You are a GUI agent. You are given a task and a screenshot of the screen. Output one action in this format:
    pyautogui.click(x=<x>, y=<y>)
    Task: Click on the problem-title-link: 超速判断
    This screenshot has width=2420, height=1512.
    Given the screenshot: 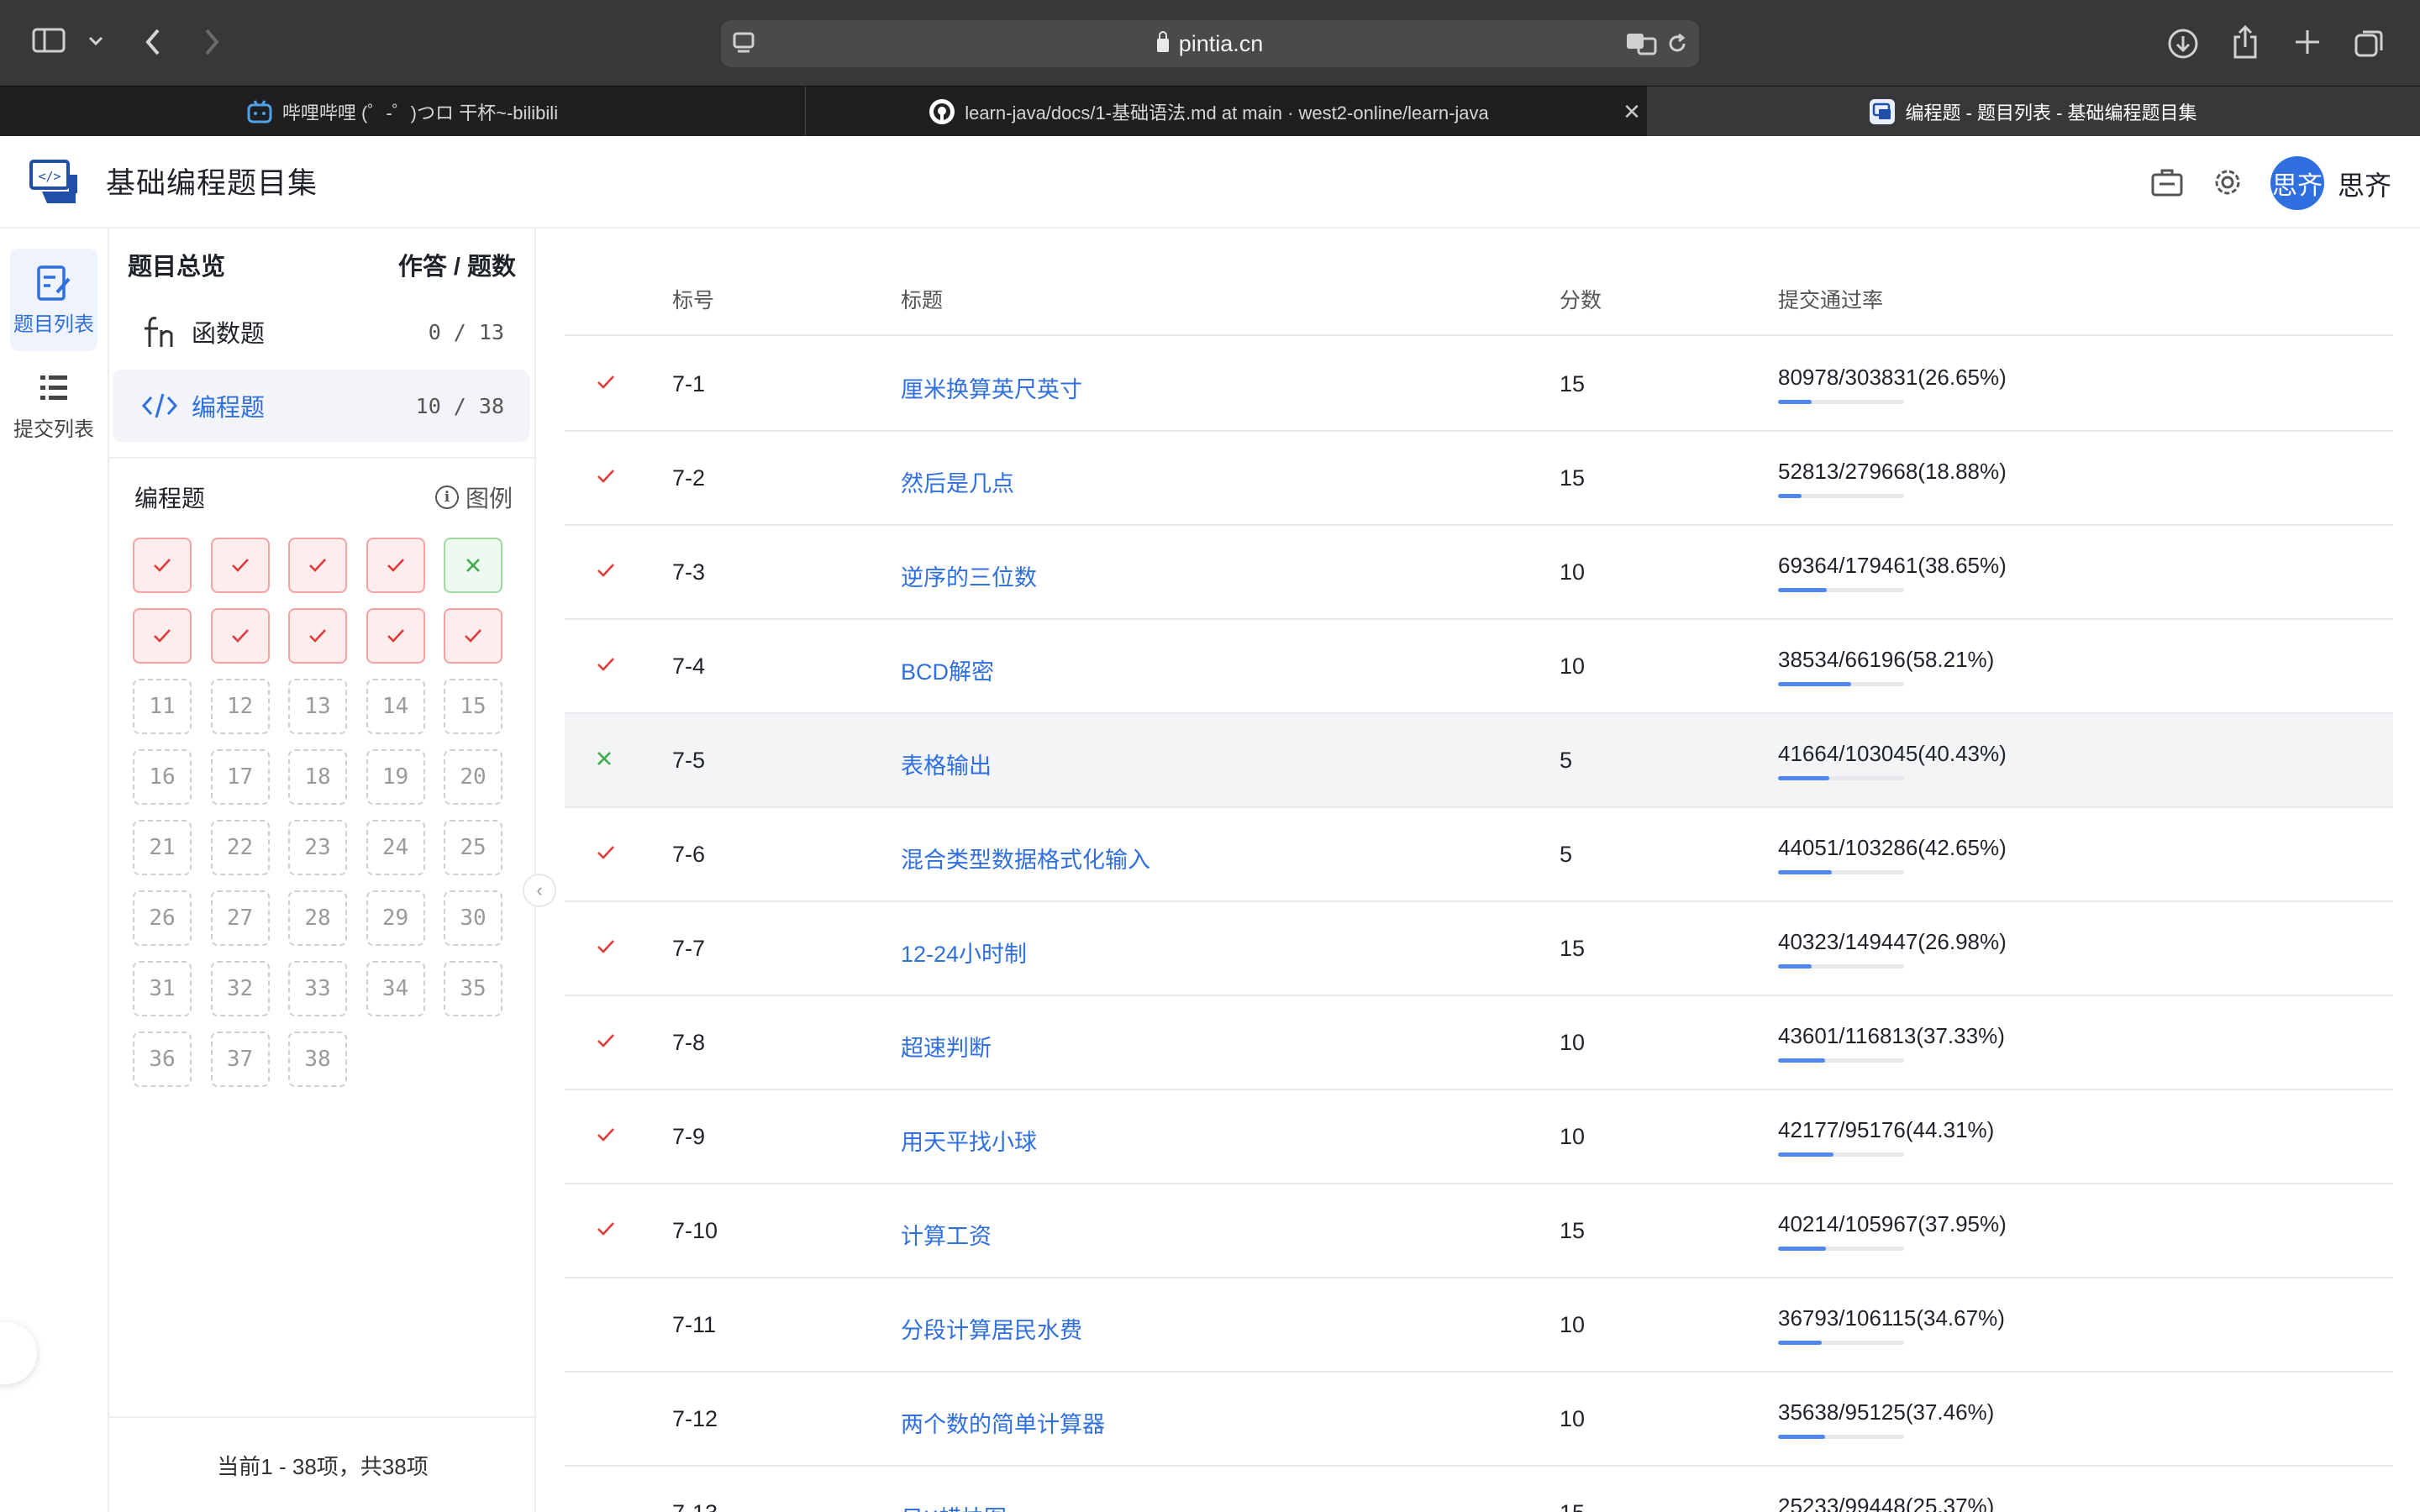 What is the action you would take?
    pyautogui.click(x=946, y=1046)
    